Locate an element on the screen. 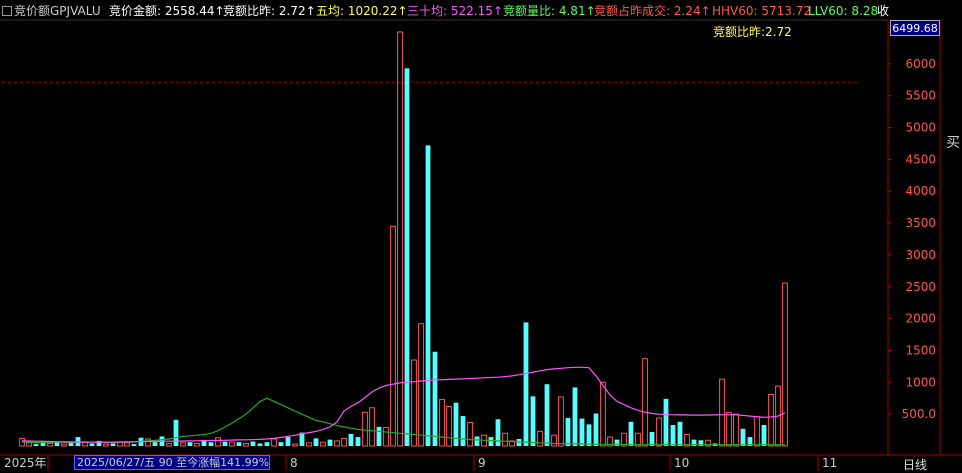 The height and width of the screenshot is (473, 962). ma5-line is located at coordinates (403, 421).